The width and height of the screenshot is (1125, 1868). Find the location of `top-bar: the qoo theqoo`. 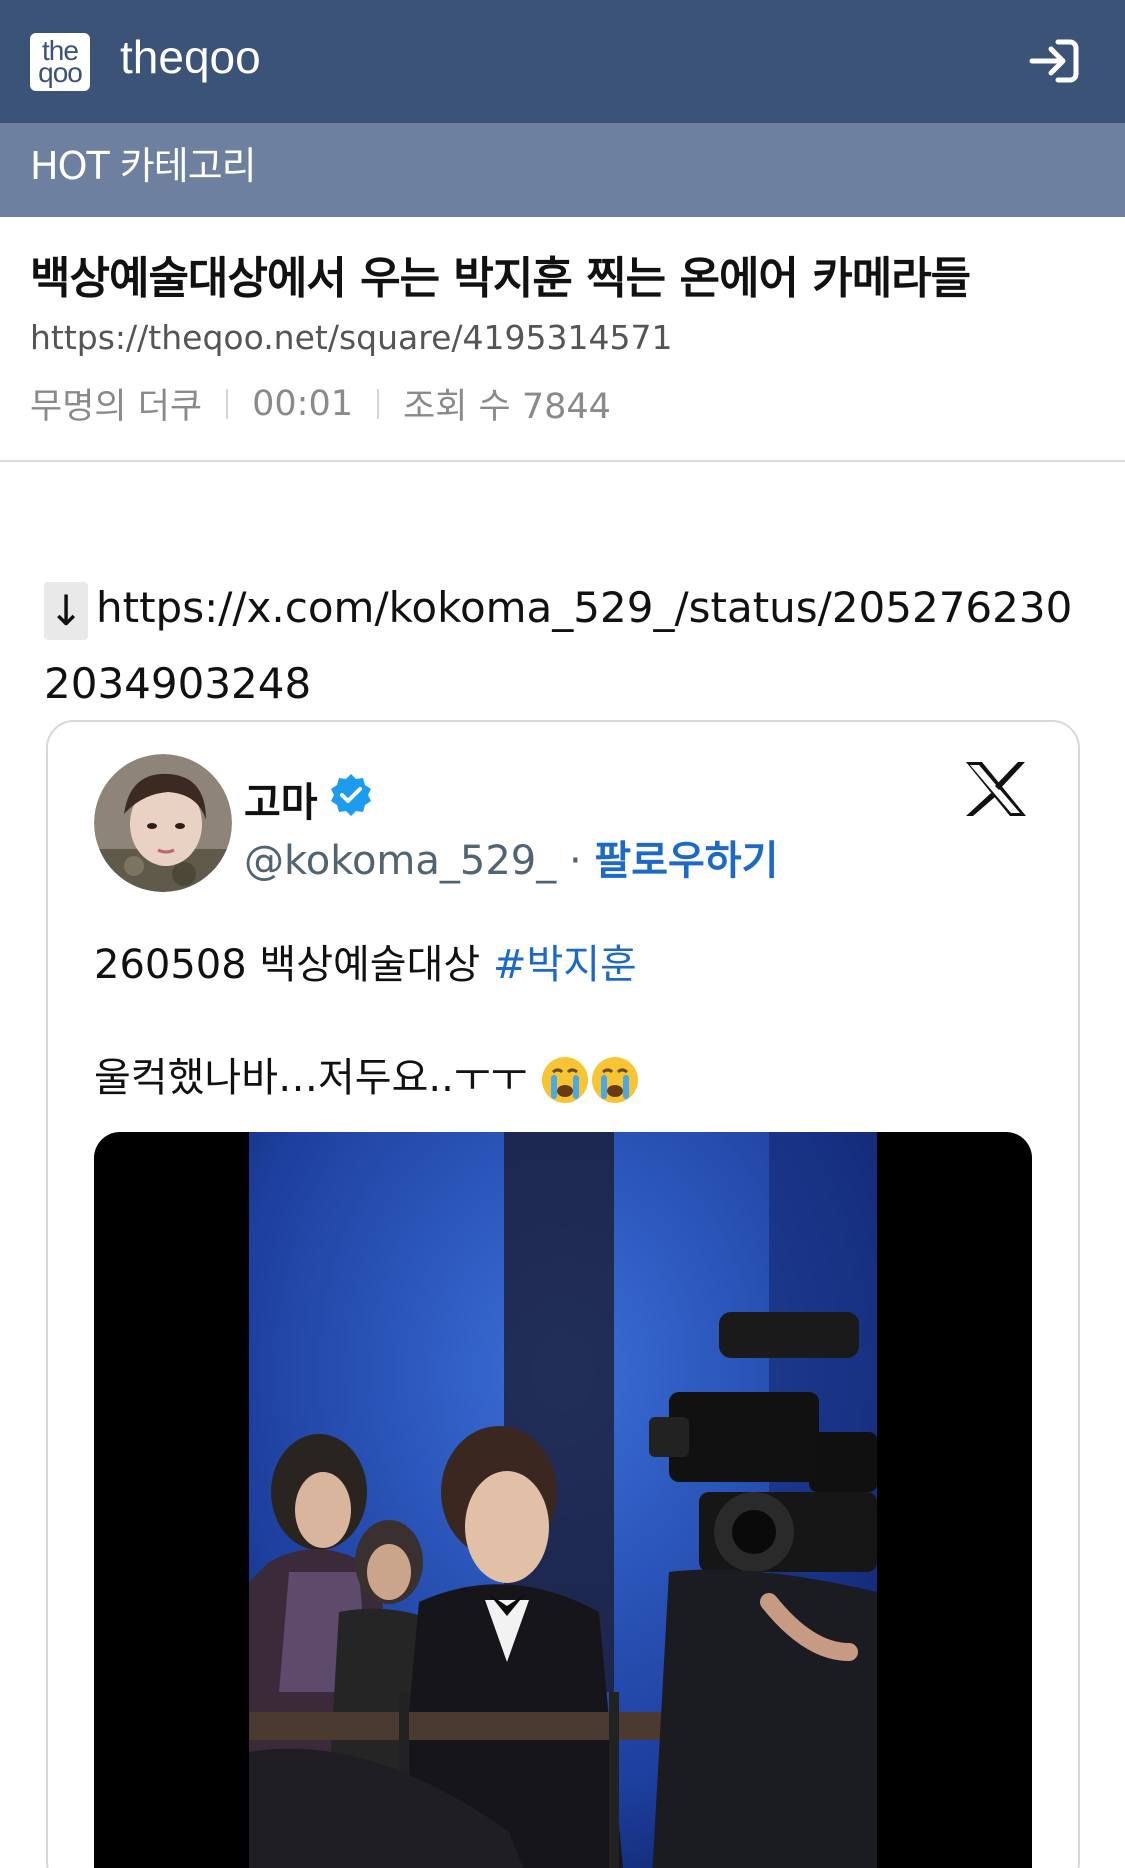

top-bar: the qoo theqoo is located at coordinates (562, 61).